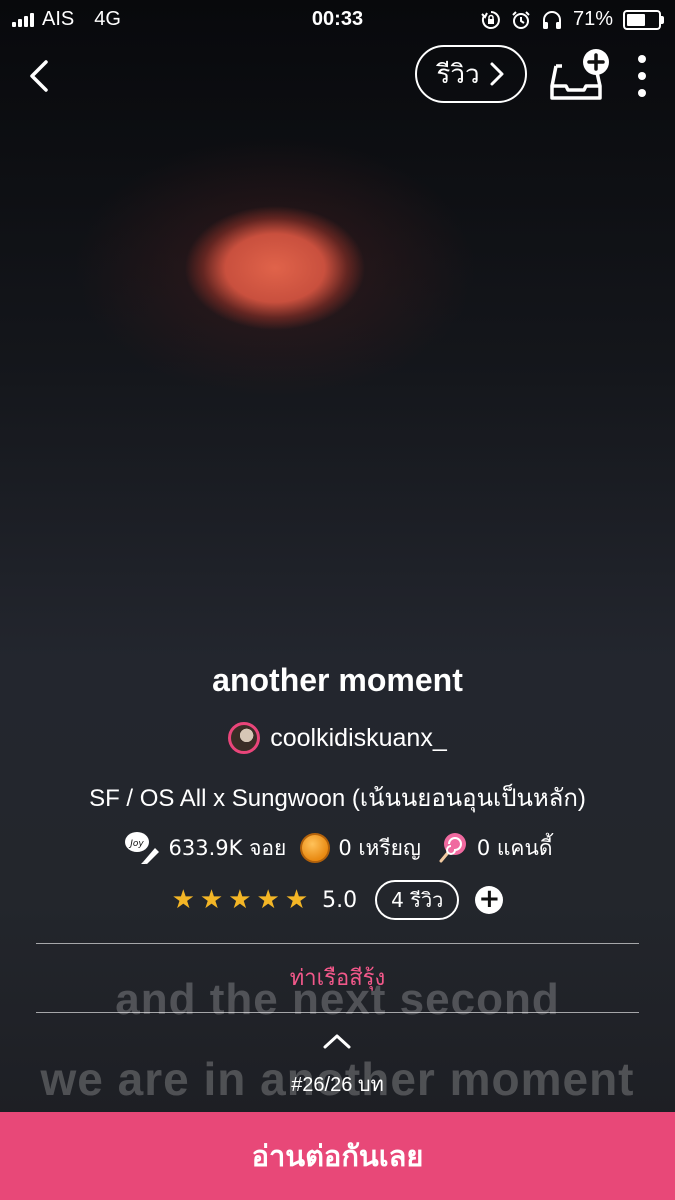  I want to click on review-button: รีวิว, so click(471, 74).